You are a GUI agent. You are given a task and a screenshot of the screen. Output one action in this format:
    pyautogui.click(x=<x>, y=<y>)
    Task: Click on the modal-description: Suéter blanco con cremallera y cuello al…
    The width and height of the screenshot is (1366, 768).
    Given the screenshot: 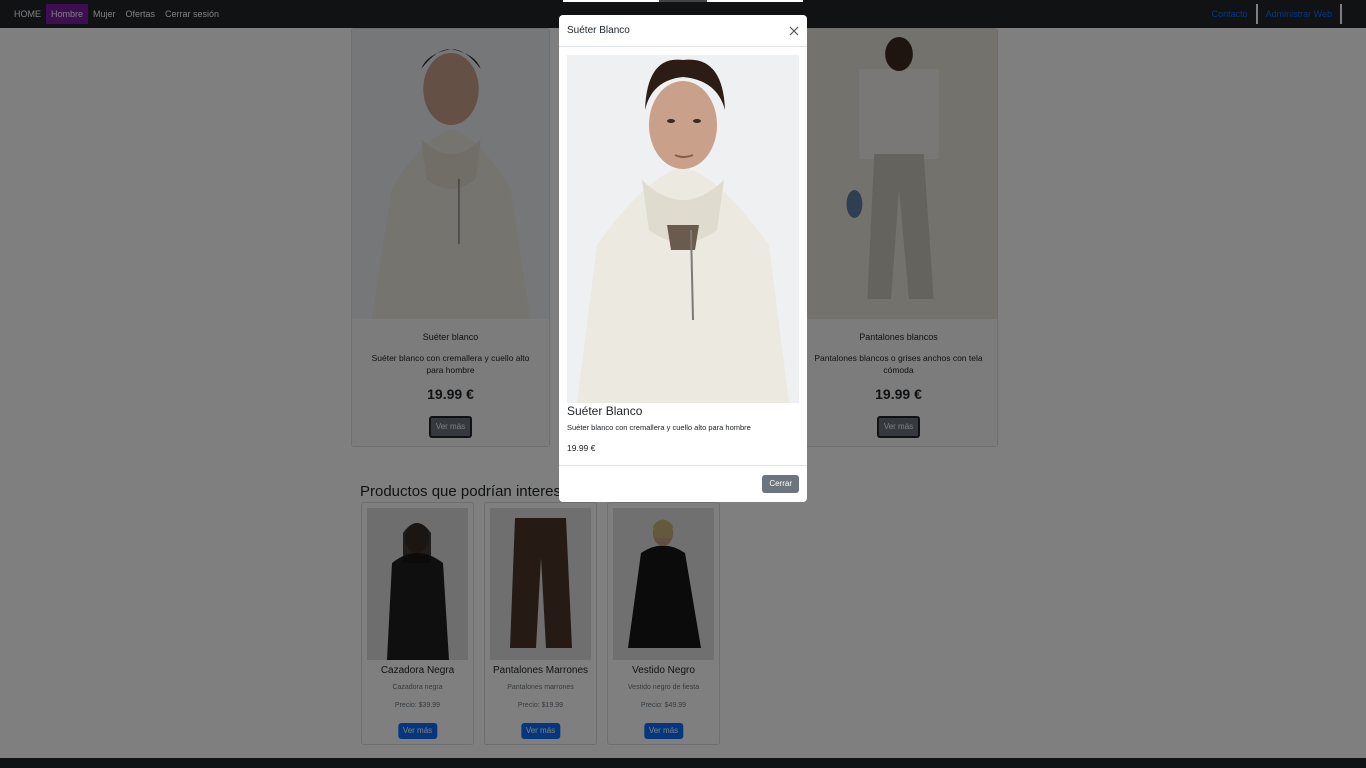 What is the action you would take?
    pyautogui.click(x=659, y=427)
    